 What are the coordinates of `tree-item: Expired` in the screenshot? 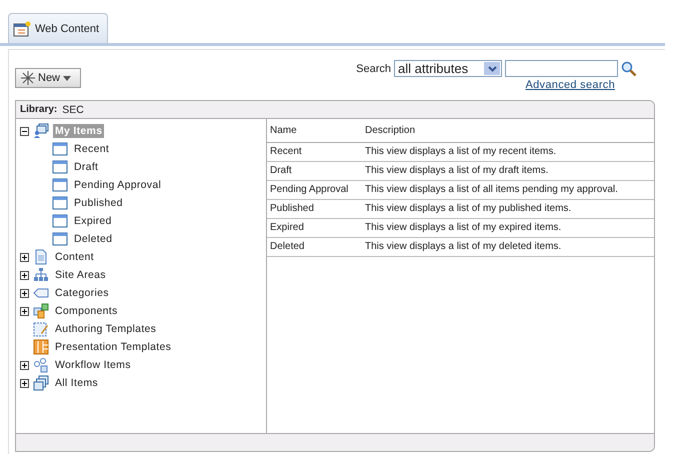 It's located at (93, 221).